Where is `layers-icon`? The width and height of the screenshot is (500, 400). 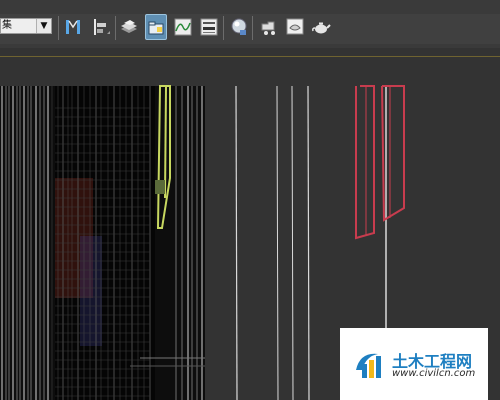
layers-icon is located at coordinates (129, 26).